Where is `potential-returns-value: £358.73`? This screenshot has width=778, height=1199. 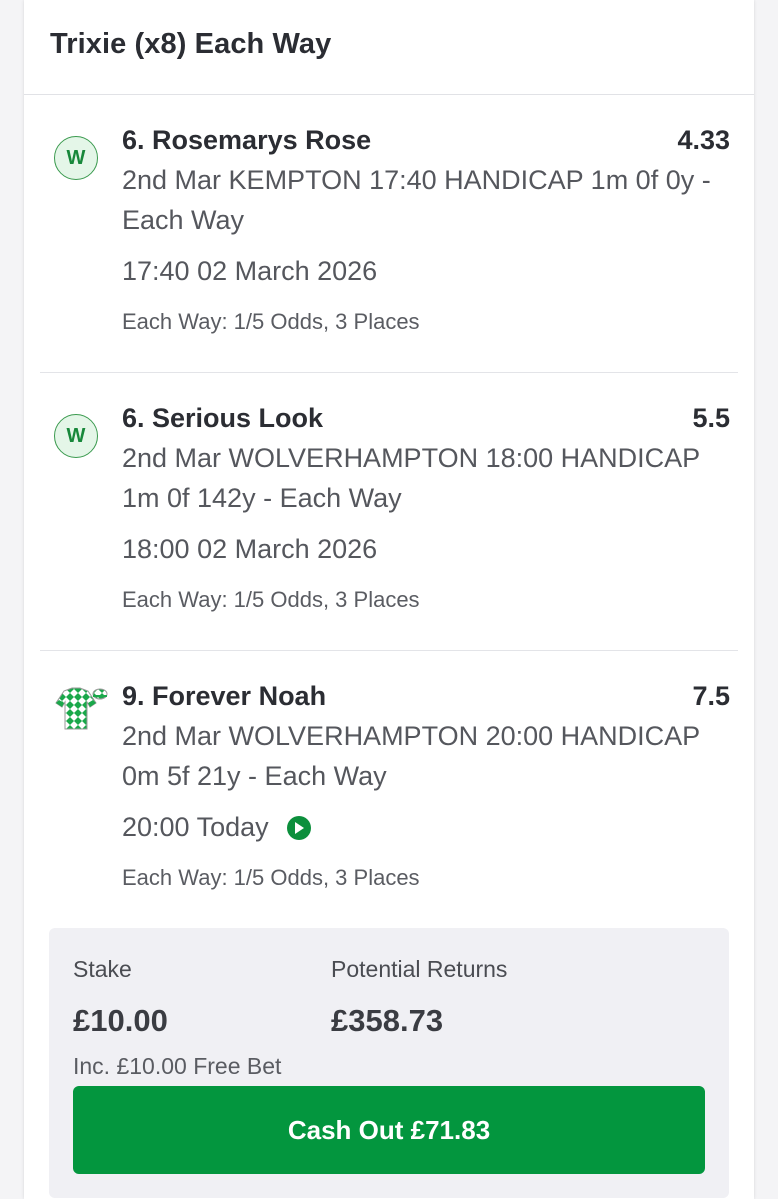
potential-returns-value: £358.73 is located at coordinates (387, 1020).